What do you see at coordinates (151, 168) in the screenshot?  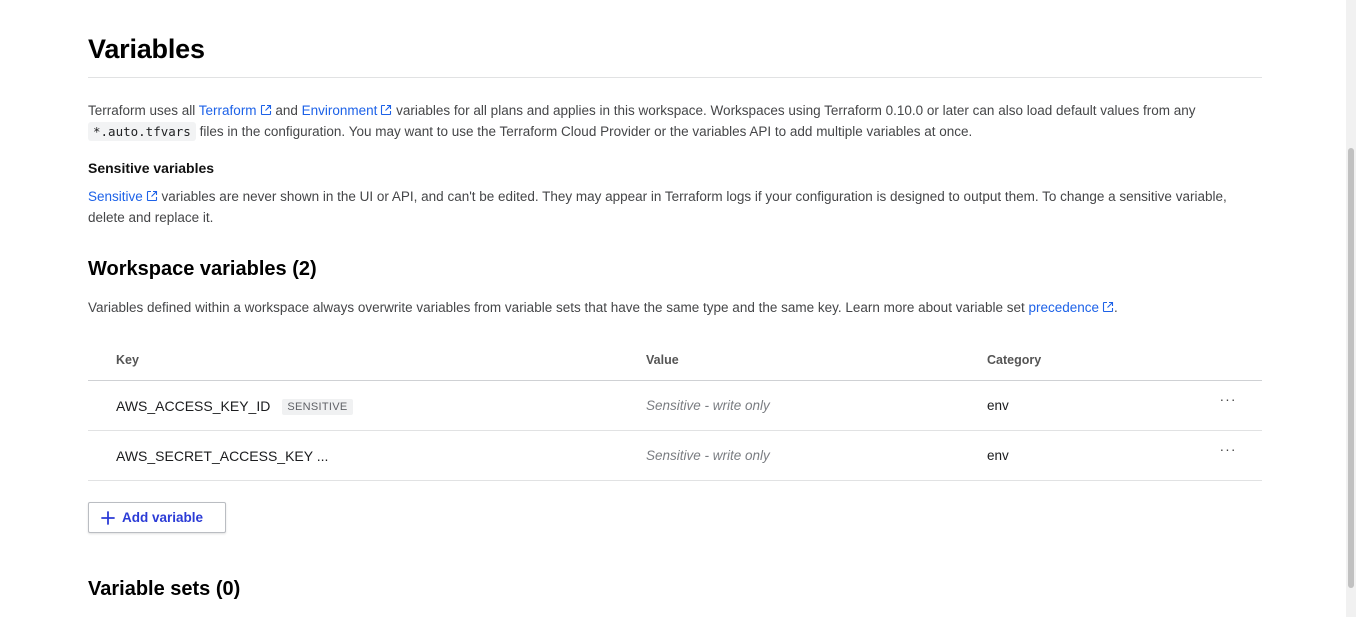 I see `sensitive-variables-heading: Sensitive variables` at bounding box center [151, 168].